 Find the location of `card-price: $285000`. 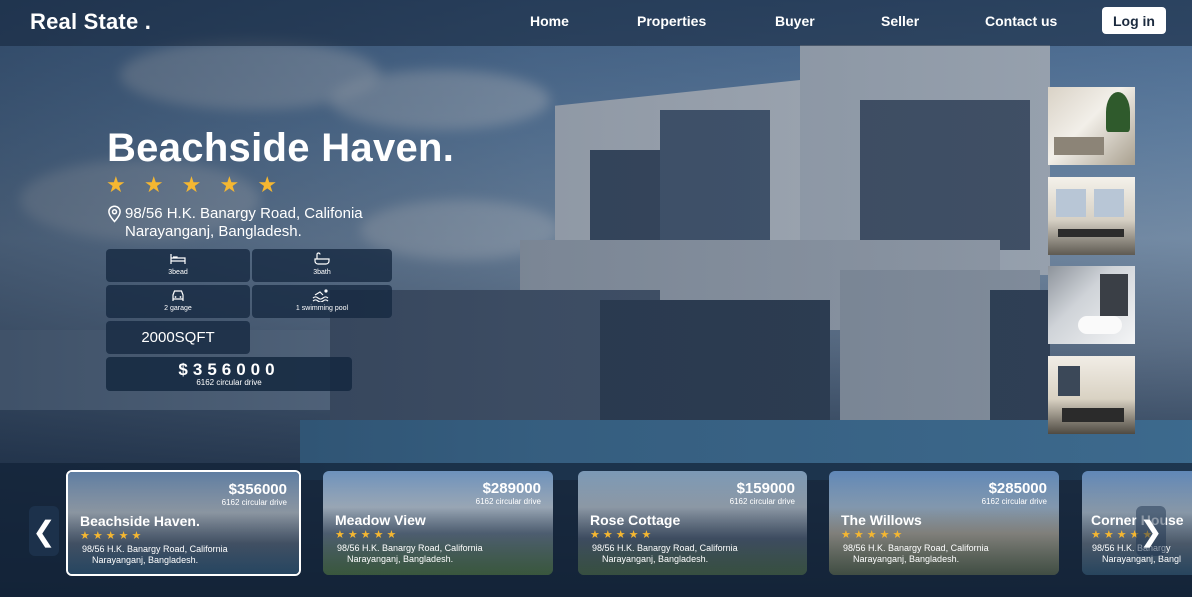

card-price: $285000 is located at coordinates (1017, 488).